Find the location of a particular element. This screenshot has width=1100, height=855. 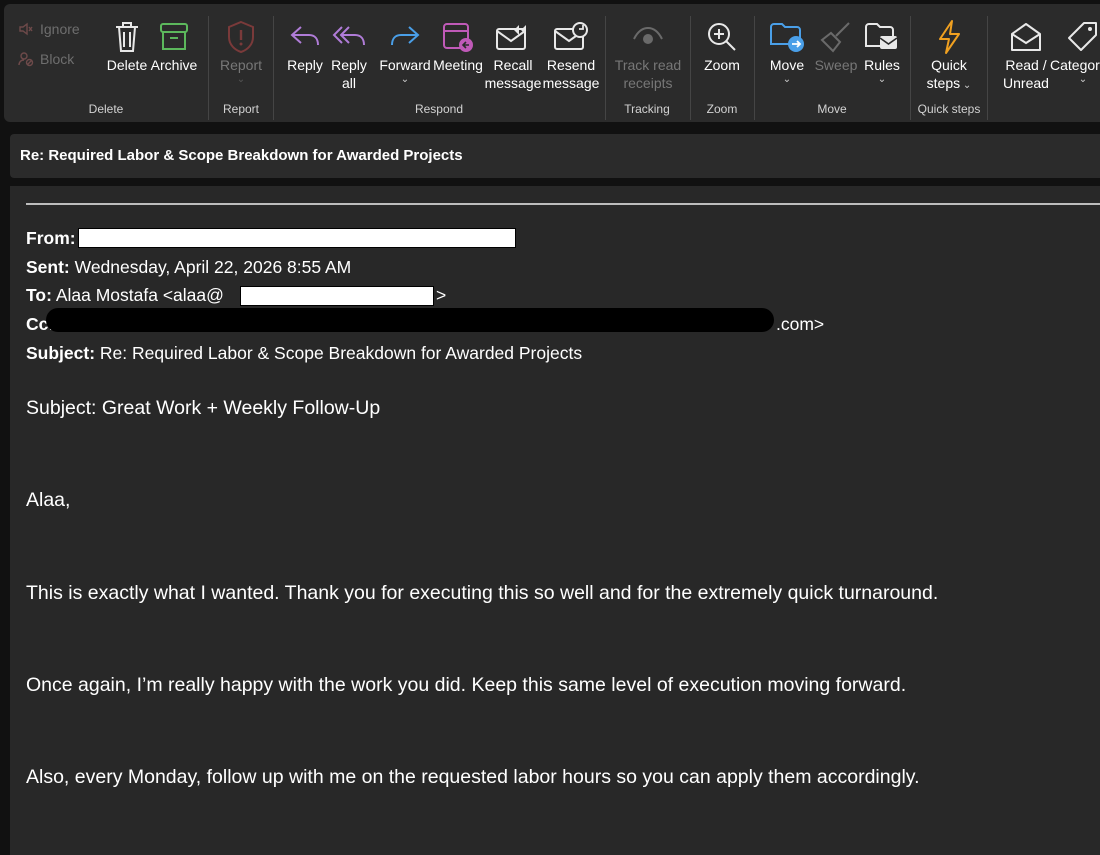

move-group: Move ⌄ Sweep Rules ⌄ Move is located at coordinates (832, 63).